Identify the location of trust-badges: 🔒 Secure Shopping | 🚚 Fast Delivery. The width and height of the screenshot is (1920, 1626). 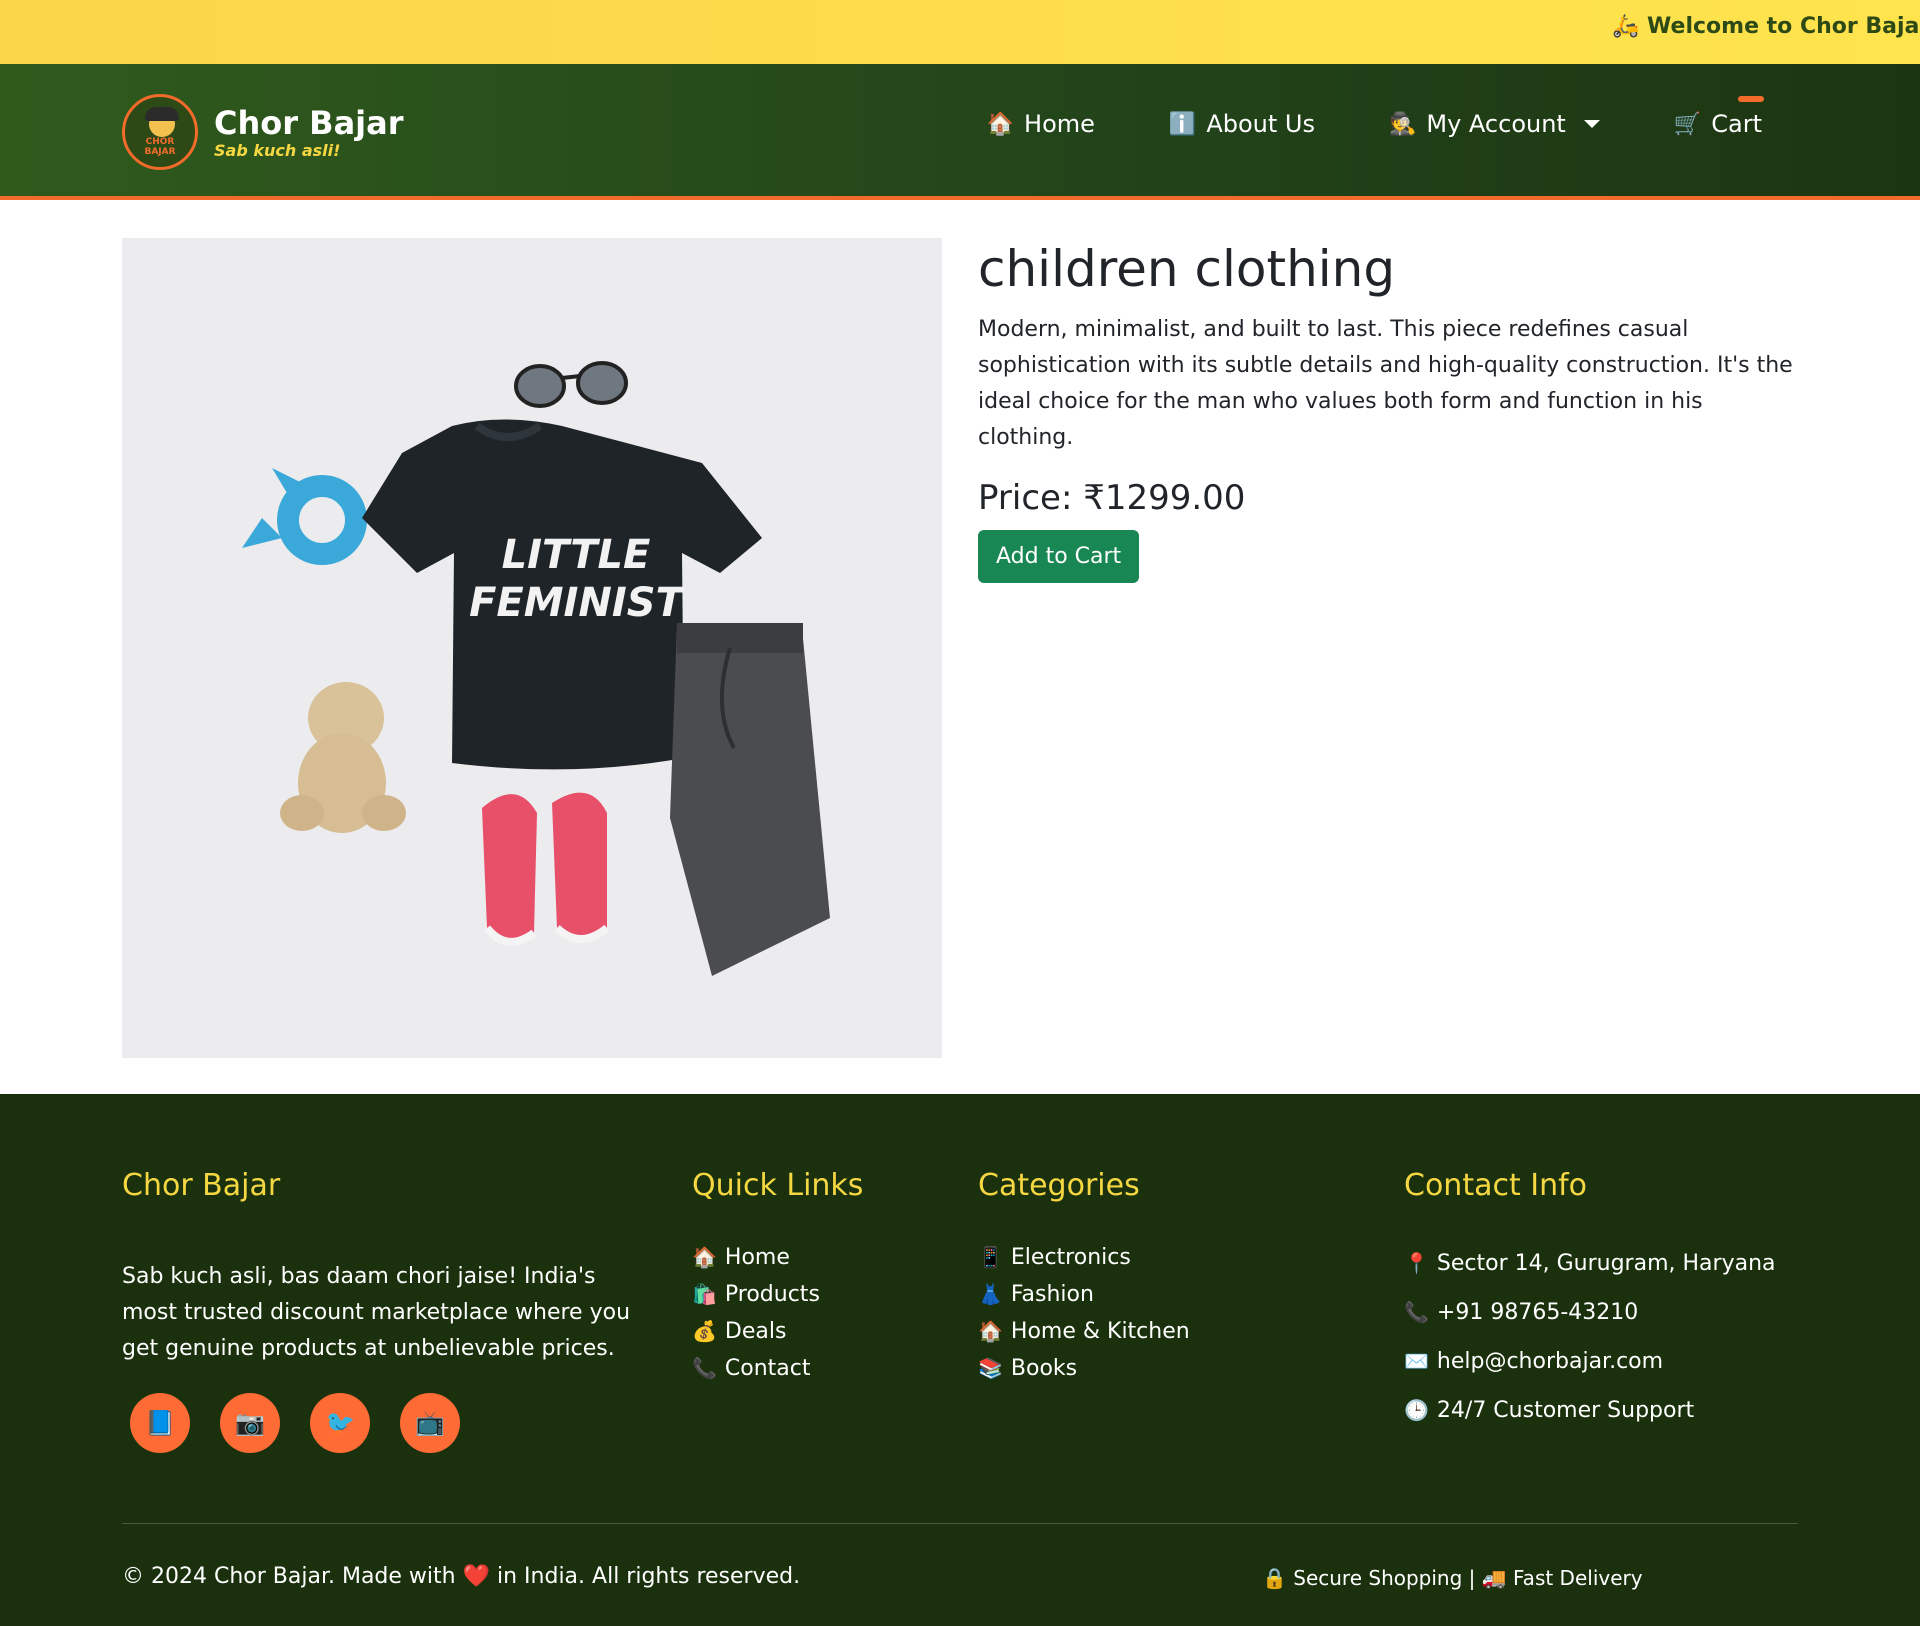
(1452, 1578).